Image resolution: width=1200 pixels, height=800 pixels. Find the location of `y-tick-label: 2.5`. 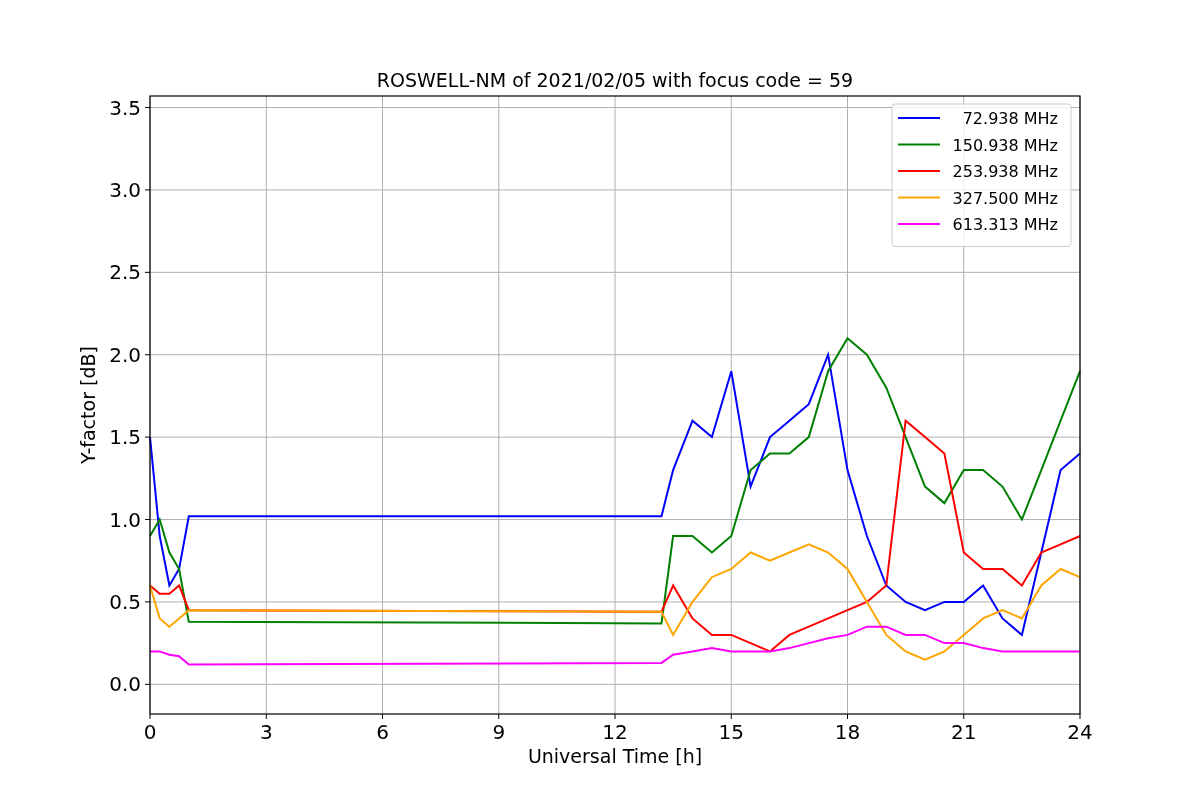

y-tick-label: 2.5 is located at coordinates (125, 272).